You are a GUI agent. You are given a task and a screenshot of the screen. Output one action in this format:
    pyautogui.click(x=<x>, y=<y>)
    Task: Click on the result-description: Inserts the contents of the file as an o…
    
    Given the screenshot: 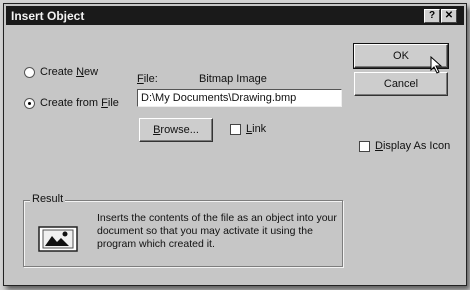 What is the action you would take?
    pyautogui.click(x=217, y=231)
    